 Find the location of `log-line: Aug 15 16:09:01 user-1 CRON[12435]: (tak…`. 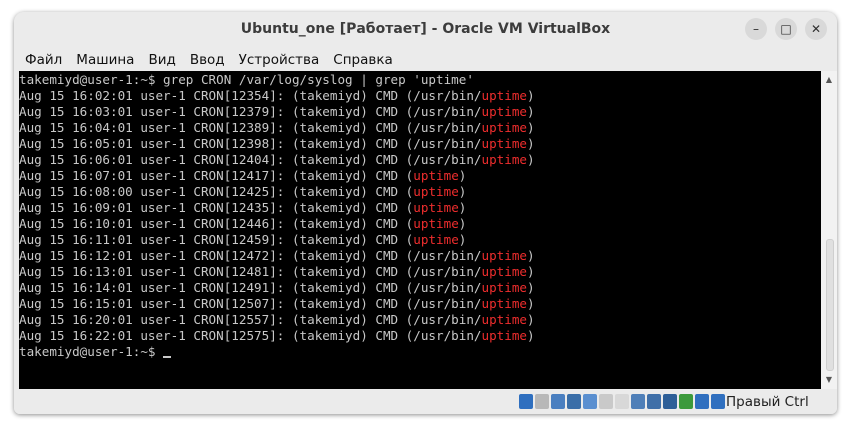

log-line: Aug 15 16:09:01 user-1 CRON[12435]: (tak… is located at coordinates (420, 208).